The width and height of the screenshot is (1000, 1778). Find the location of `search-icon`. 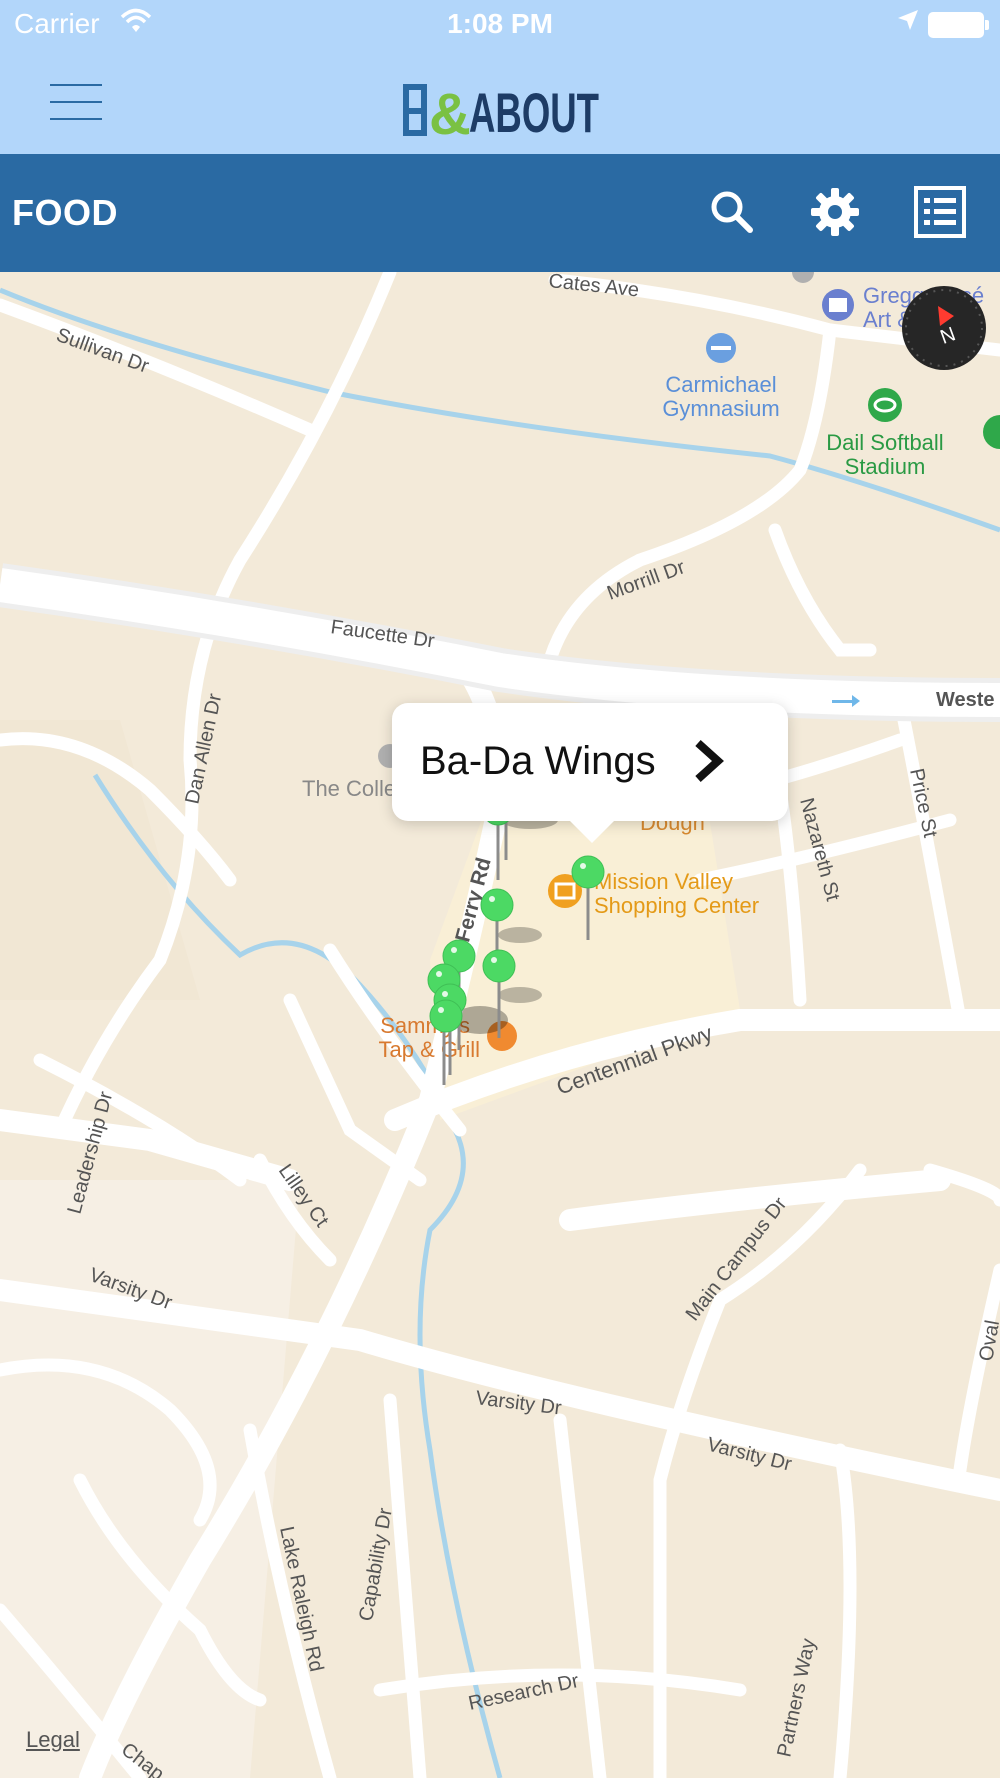

search-icon is located at coordinates (732, 212).